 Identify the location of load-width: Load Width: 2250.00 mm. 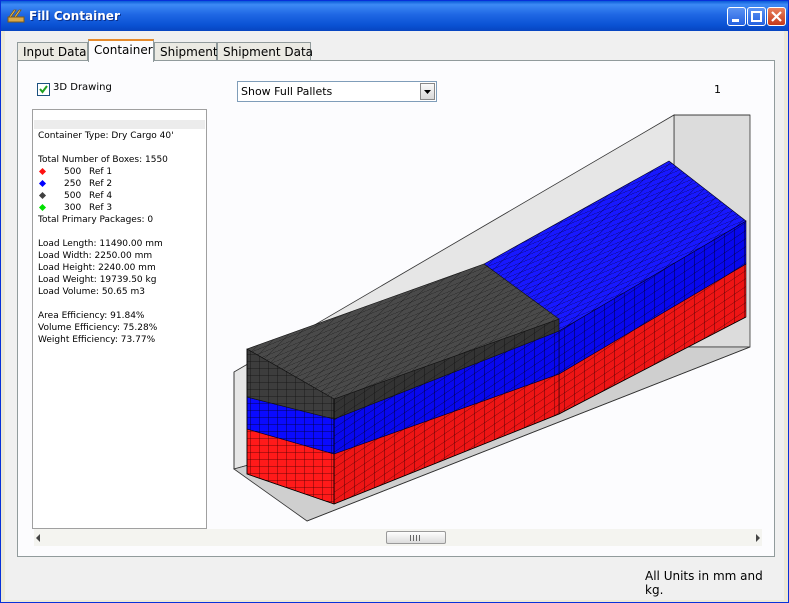
(95, 256).